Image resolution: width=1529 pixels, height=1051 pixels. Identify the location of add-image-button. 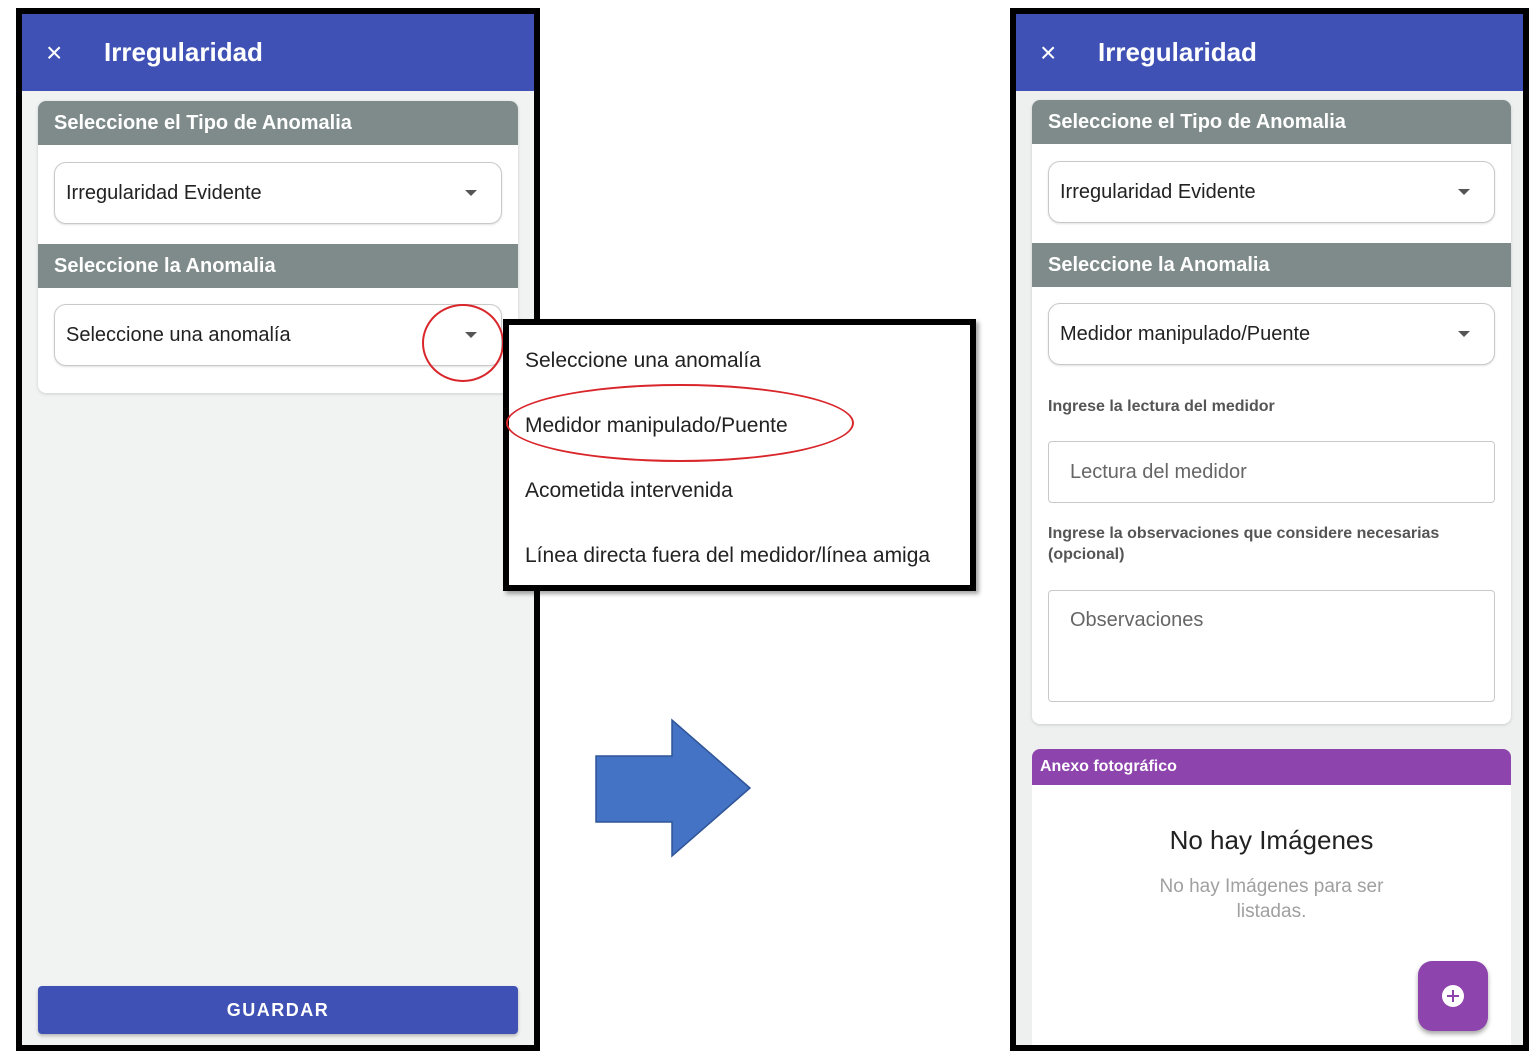
(1453, 996).